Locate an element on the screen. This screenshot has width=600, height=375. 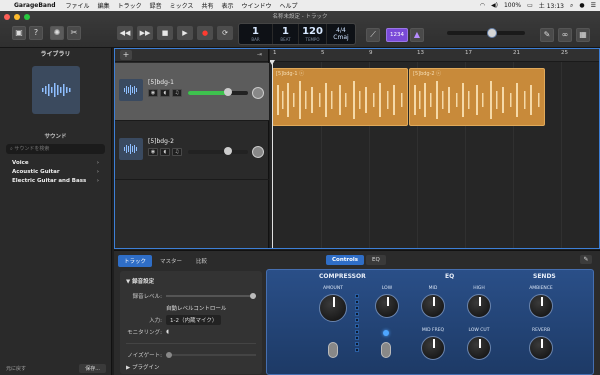
user-icon: ● is located at coordinates (581, 5).